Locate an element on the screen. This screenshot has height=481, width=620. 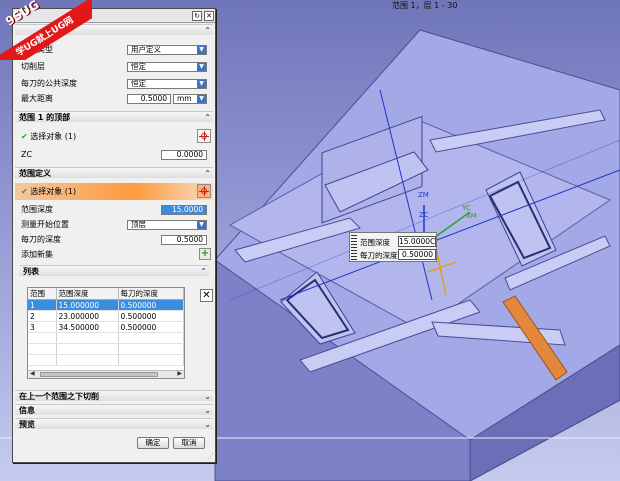
axis-yc-label: YC is located at coordinates (466, 208).